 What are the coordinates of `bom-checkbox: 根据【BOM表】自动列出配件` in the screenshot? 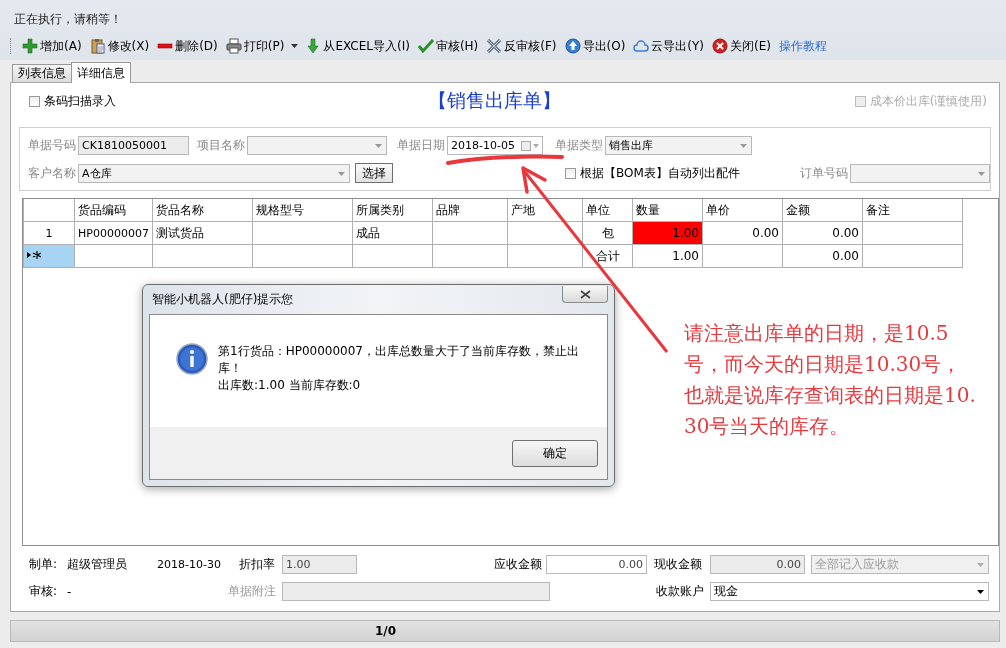 It's located at (652, 173).